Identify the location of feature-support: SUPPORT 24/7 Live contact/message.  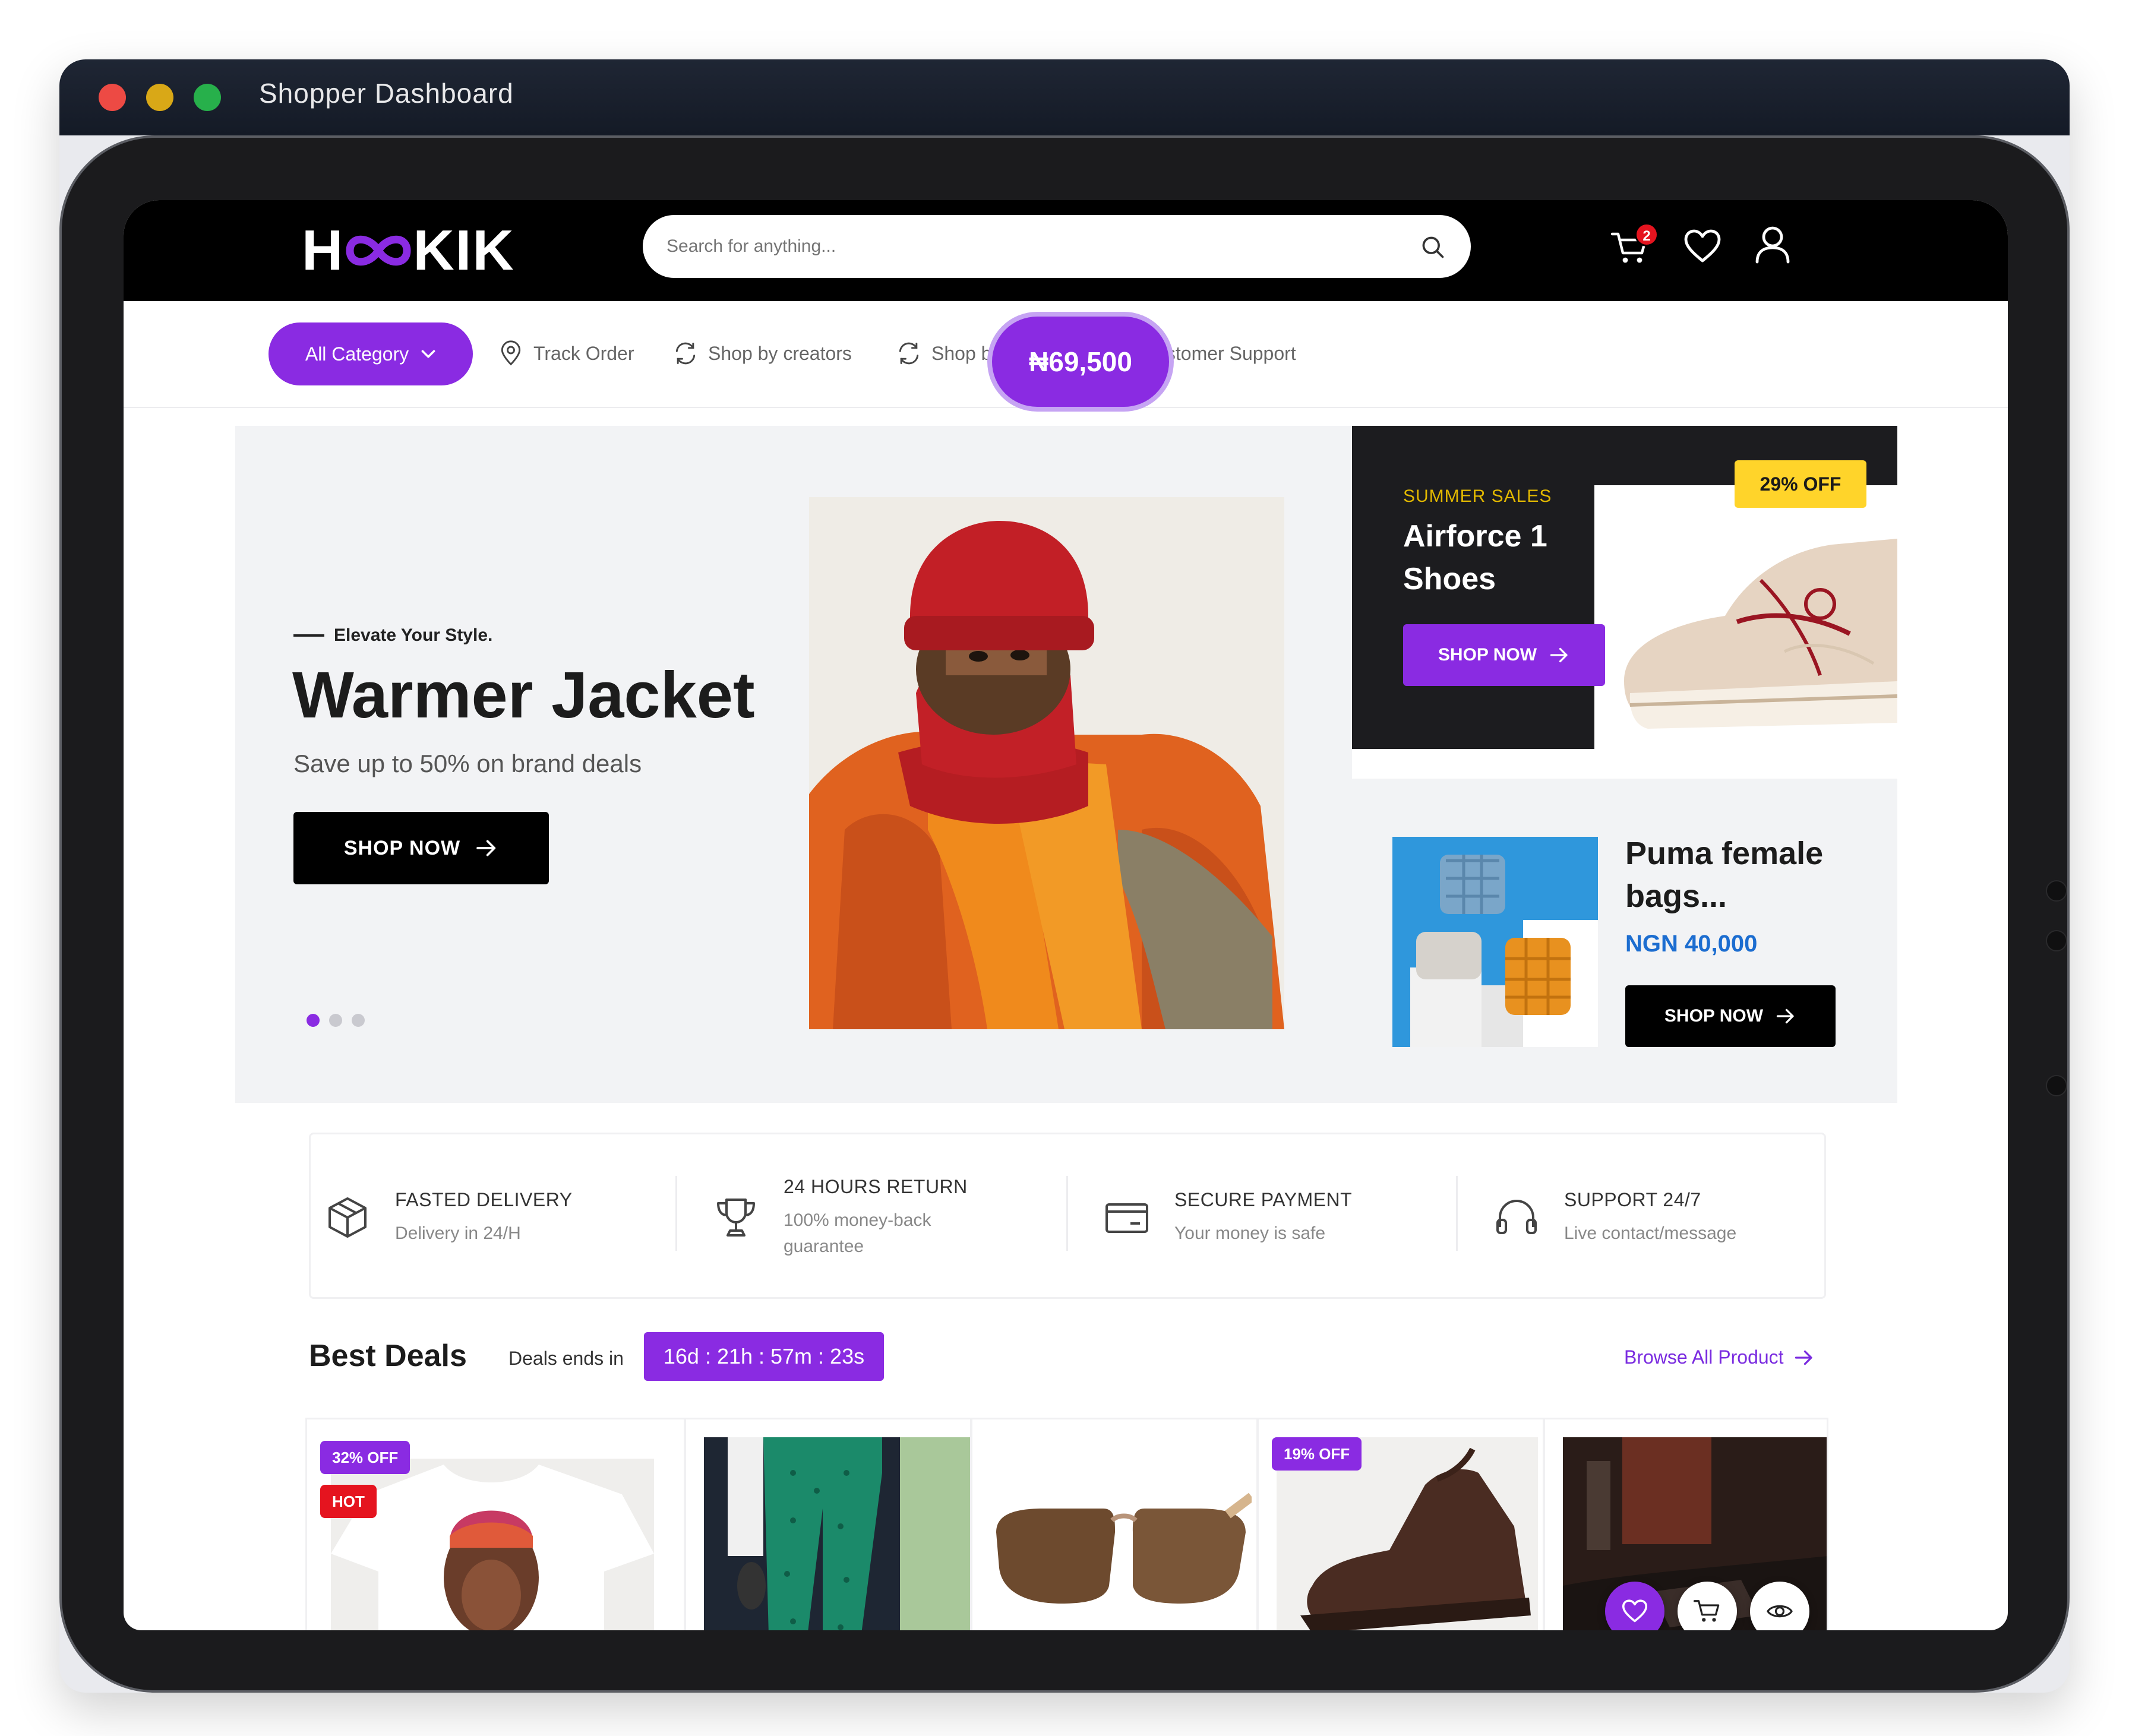
(1614, 1217).